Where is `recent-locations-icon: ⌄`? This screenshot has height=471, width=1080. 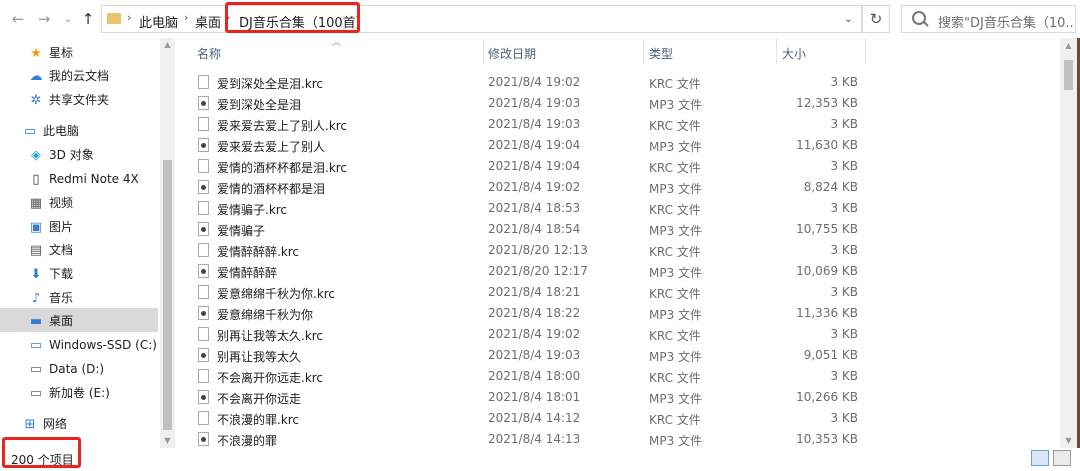
recent-locations-icon: ⌄ is located at coordinates (68, 19).